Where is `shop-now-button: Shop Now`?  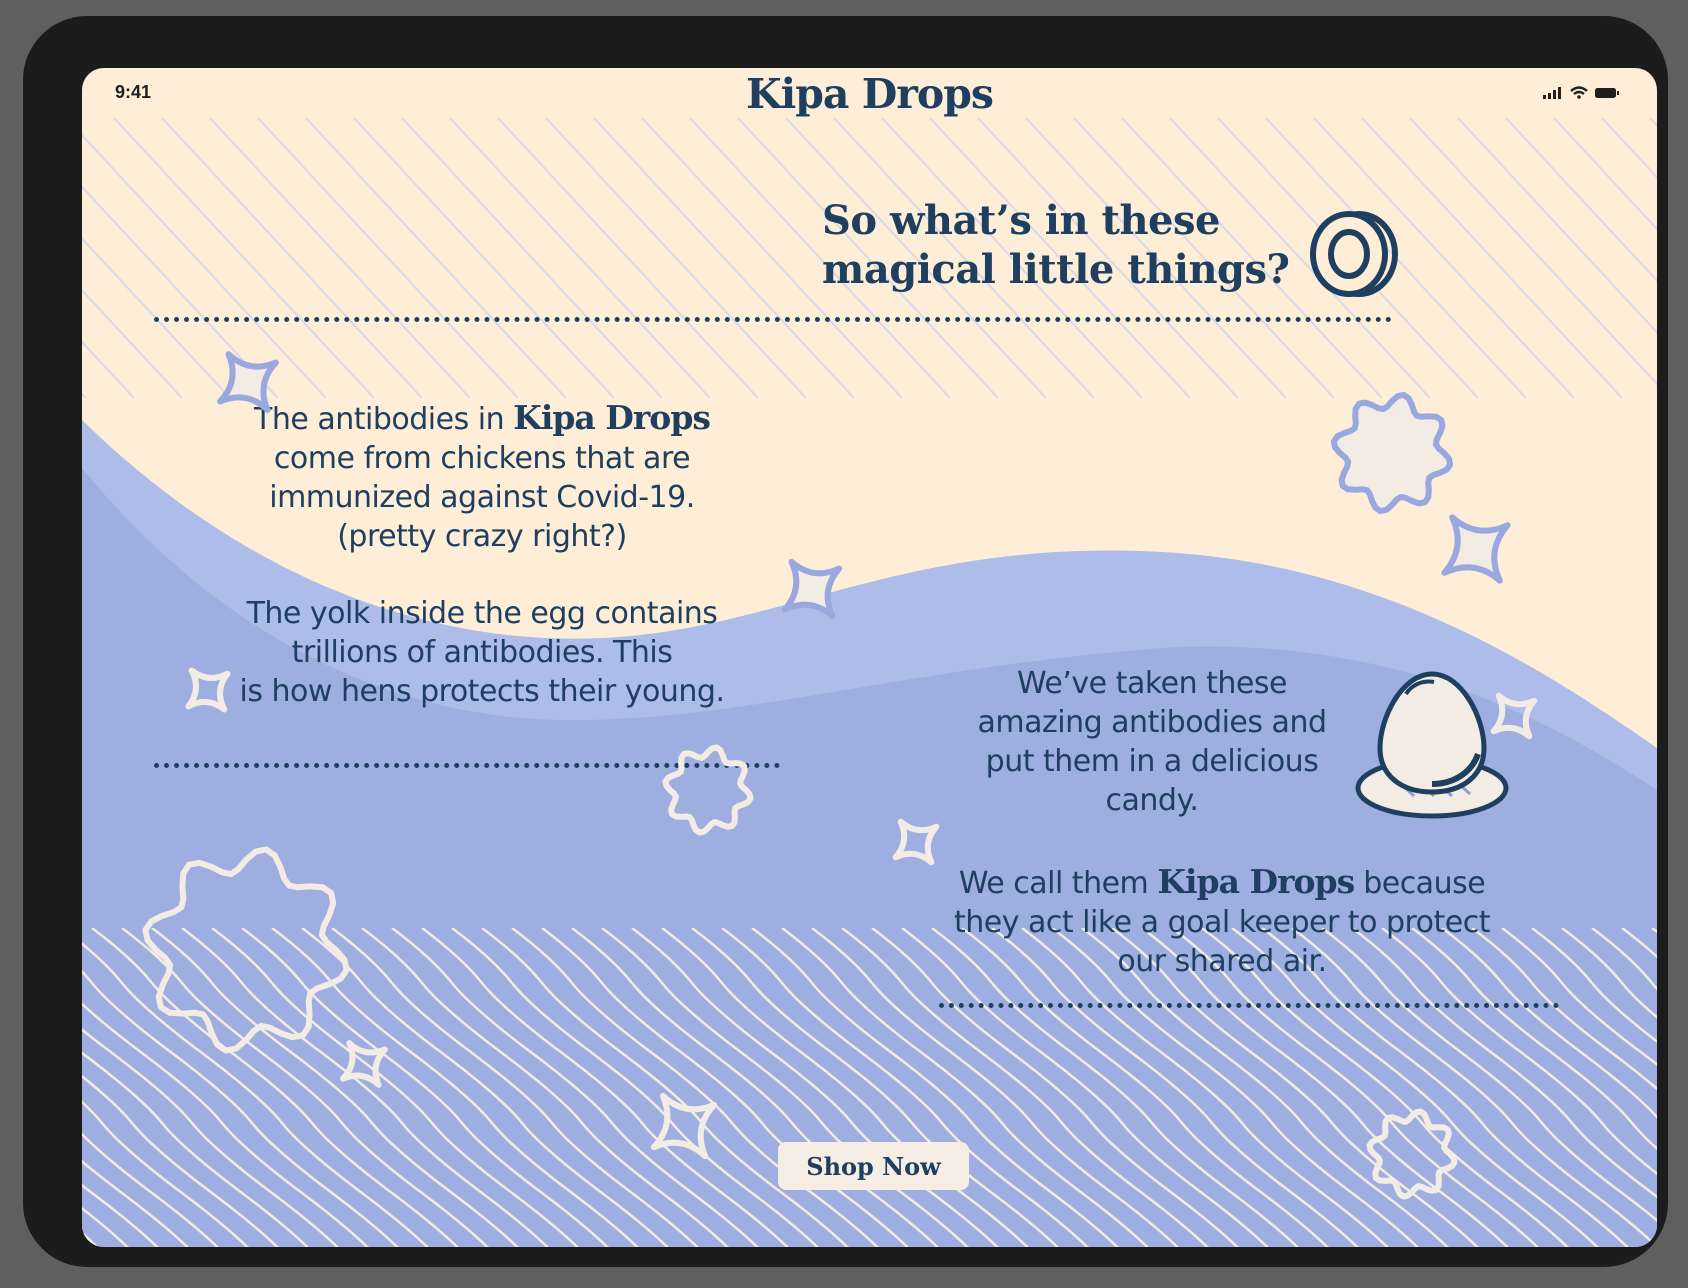
shop-now-button: Shop Now is located at coordinates (873, 1166).